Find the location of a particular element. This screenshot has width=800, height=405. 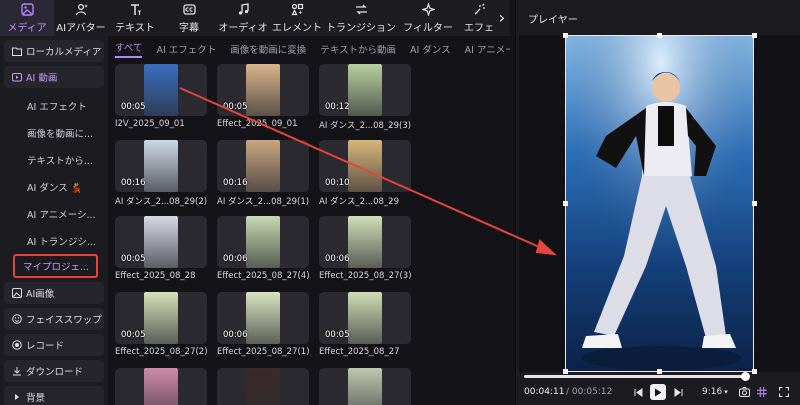

sidebar-item-download: ダウンロード is located at coordinates (54, 371).